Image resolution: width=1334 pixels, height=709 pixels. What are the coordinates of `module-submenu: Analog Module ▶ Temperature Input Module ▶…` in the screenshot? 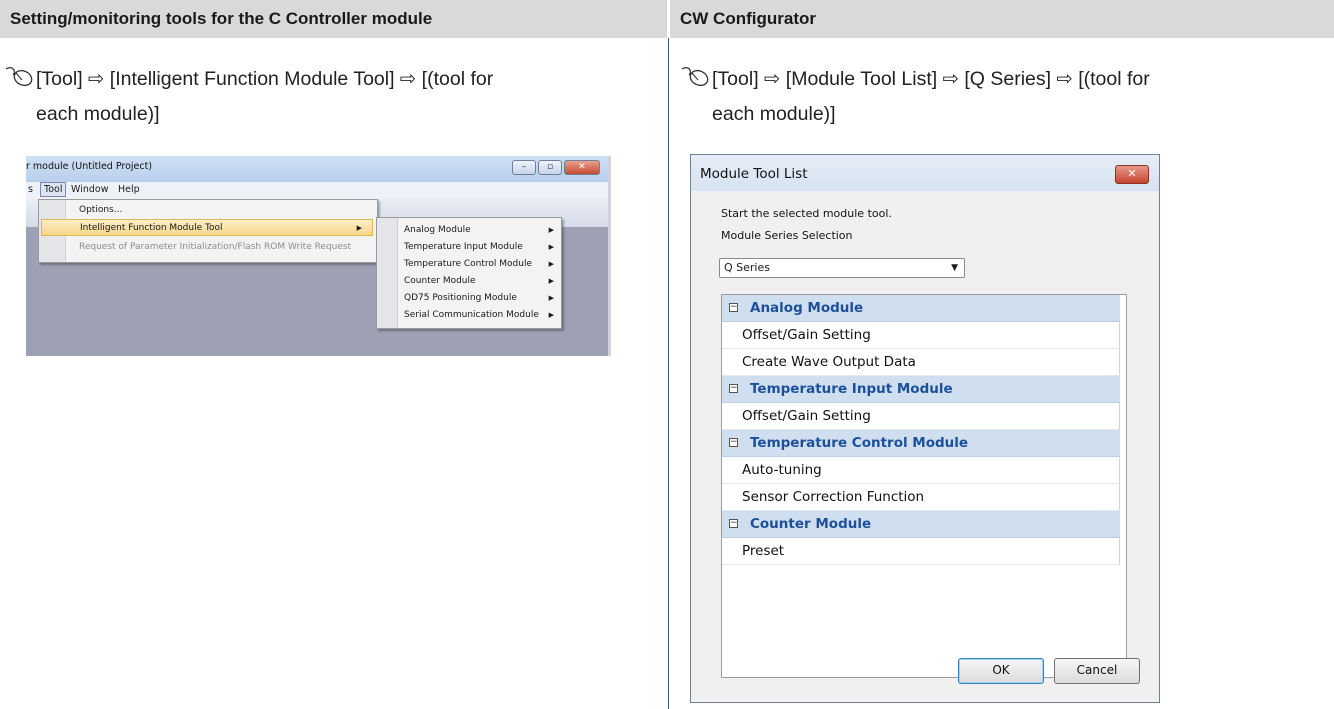 It's located at (469, 273).